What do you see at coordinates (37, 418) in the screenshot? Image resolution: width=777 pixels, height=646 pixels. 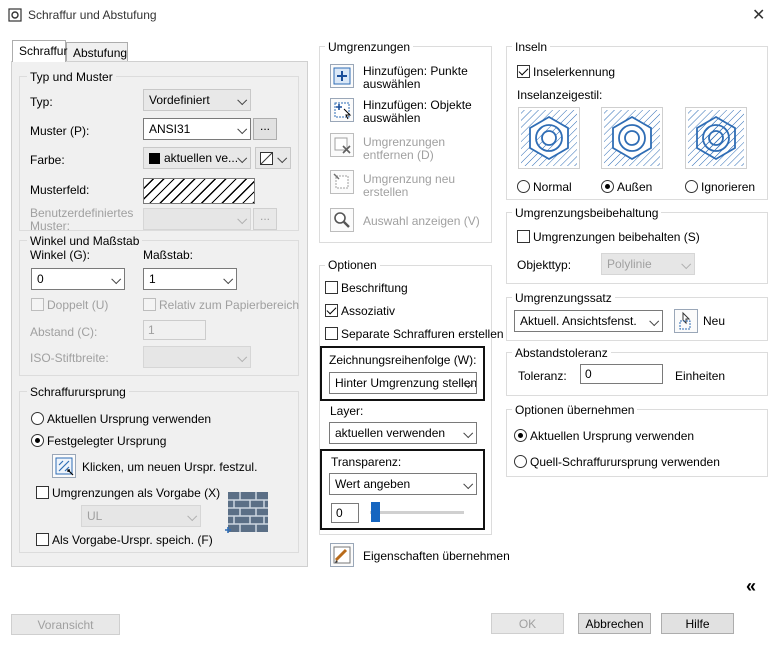 I see `aktueller-ursprung-radio` at bounding box center [37, 418].